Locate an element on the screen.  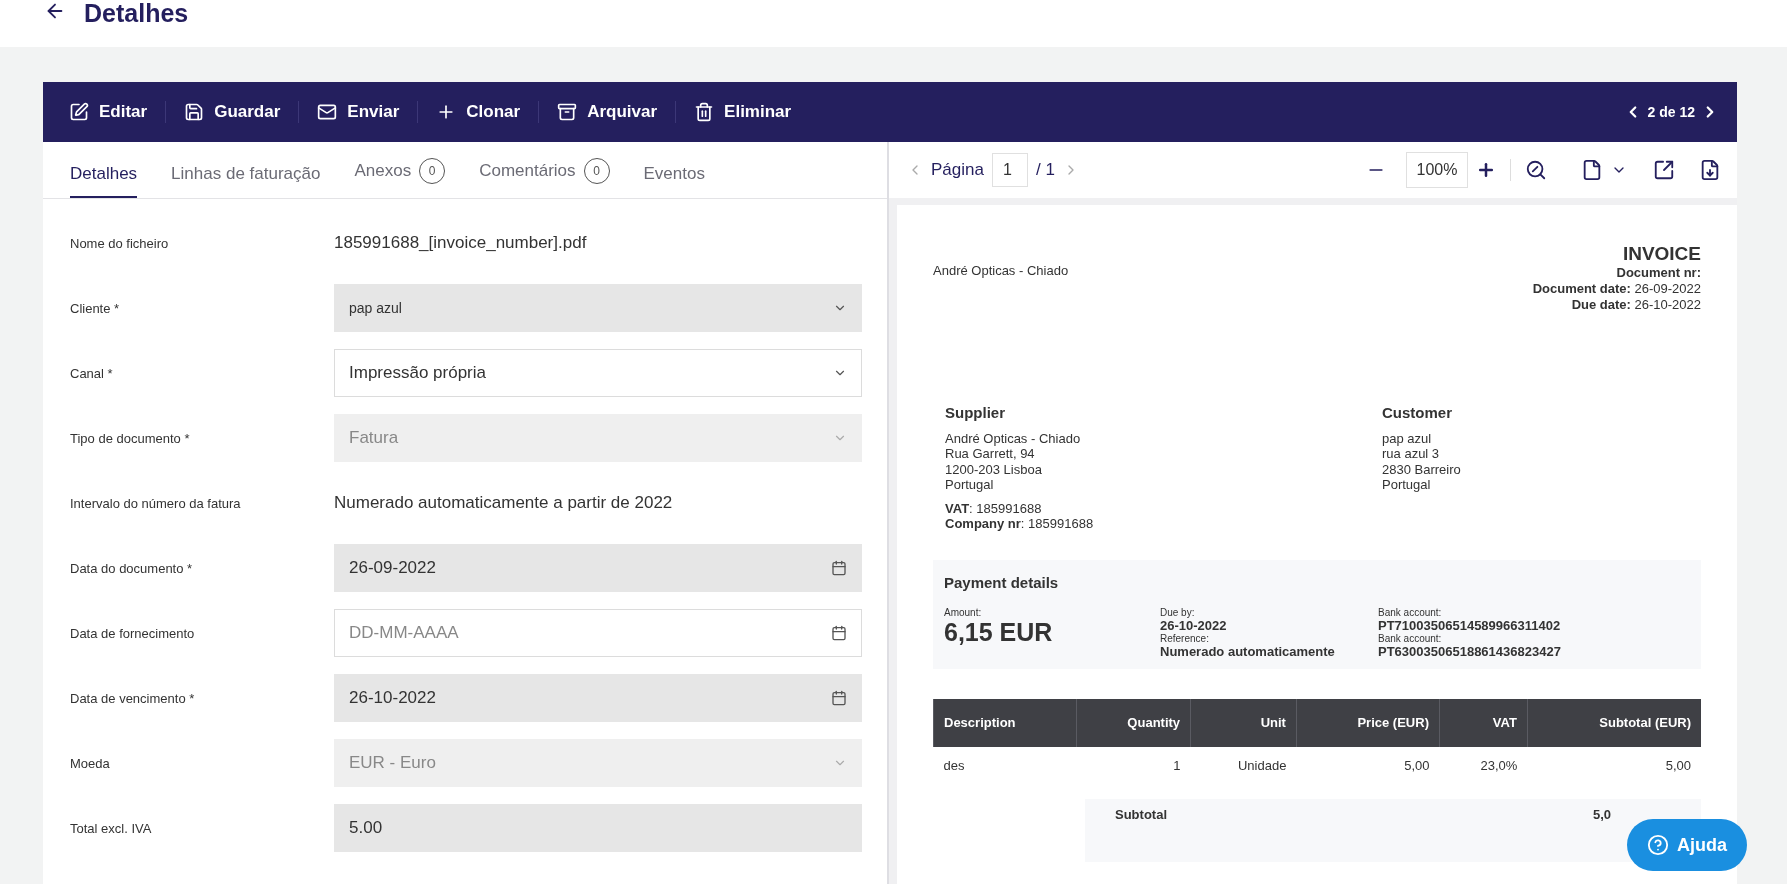
help-icon is located at coordinates (1658, 845).